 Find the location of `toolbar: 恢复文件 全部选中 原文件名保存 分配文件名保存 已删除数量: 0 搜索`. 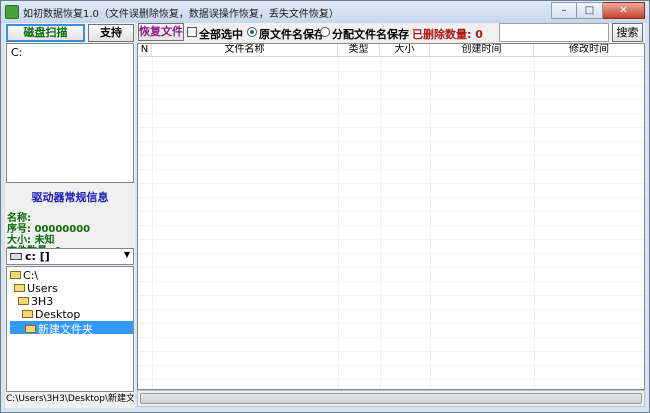

toolbar: 恢复文件 全部选中 原文件名保存 分配文件名保存 已删除数量: 0 搜索 is located at coordinates (391, 33).